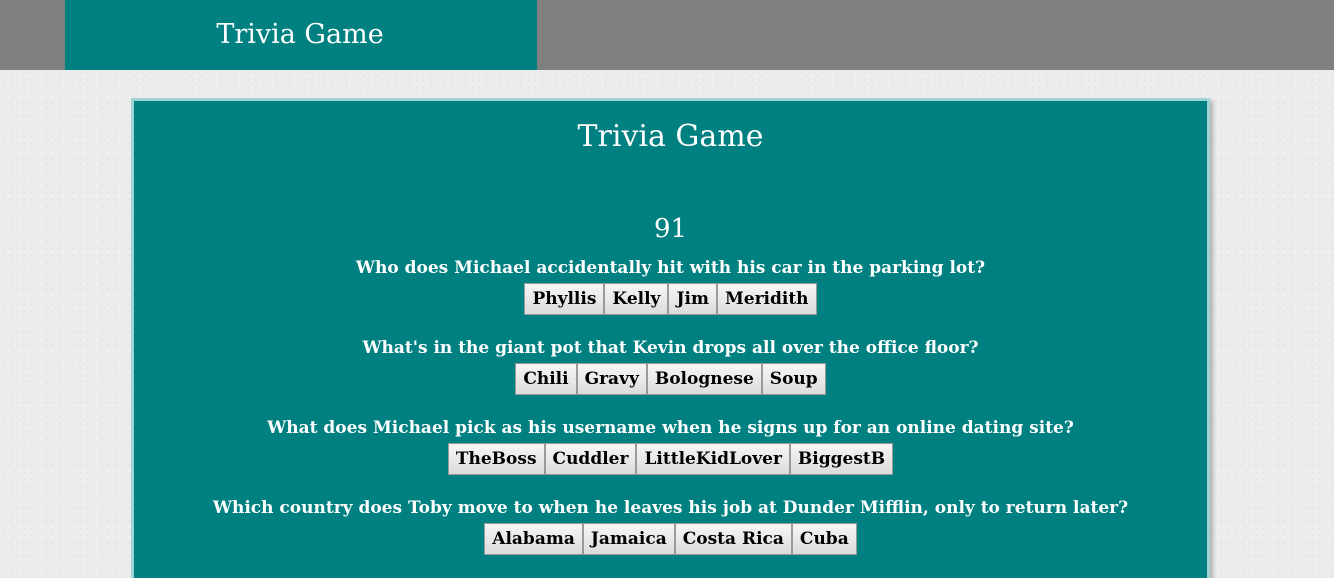 This screenshot has width=1334, height=578. I want to click on answer-button: Cuba, so click(824, 539).